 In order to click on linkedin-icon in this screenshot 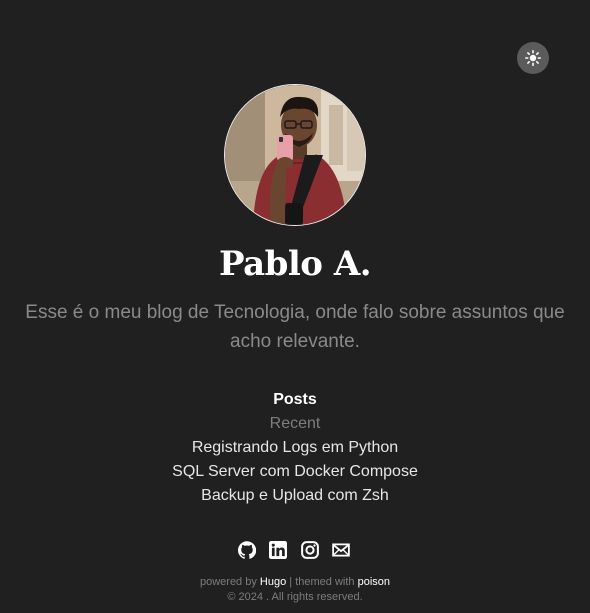, I will do `click(278, 550)`.